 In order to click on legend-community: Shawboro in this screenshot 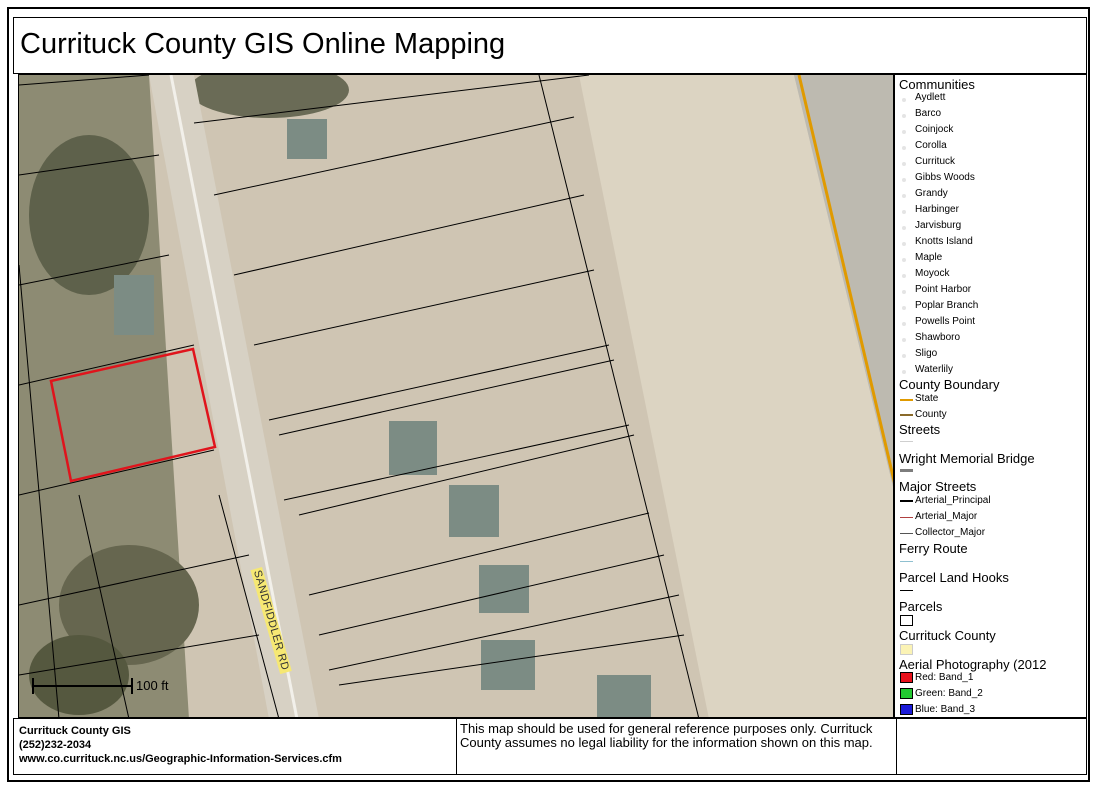, I will do `click(938, 337)`.